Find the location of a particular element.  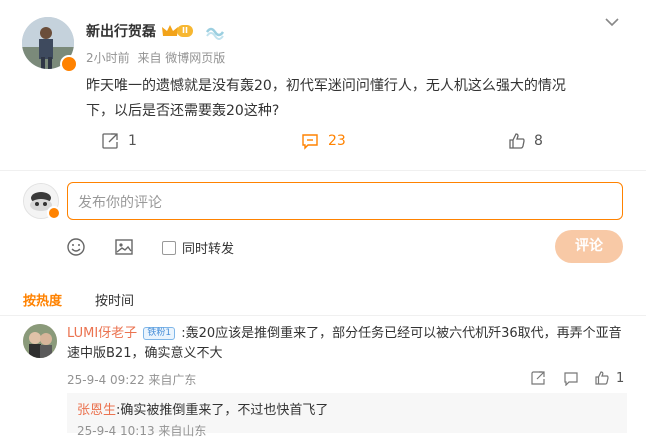

comment-count: 23 is located at coordinates (337, 141).